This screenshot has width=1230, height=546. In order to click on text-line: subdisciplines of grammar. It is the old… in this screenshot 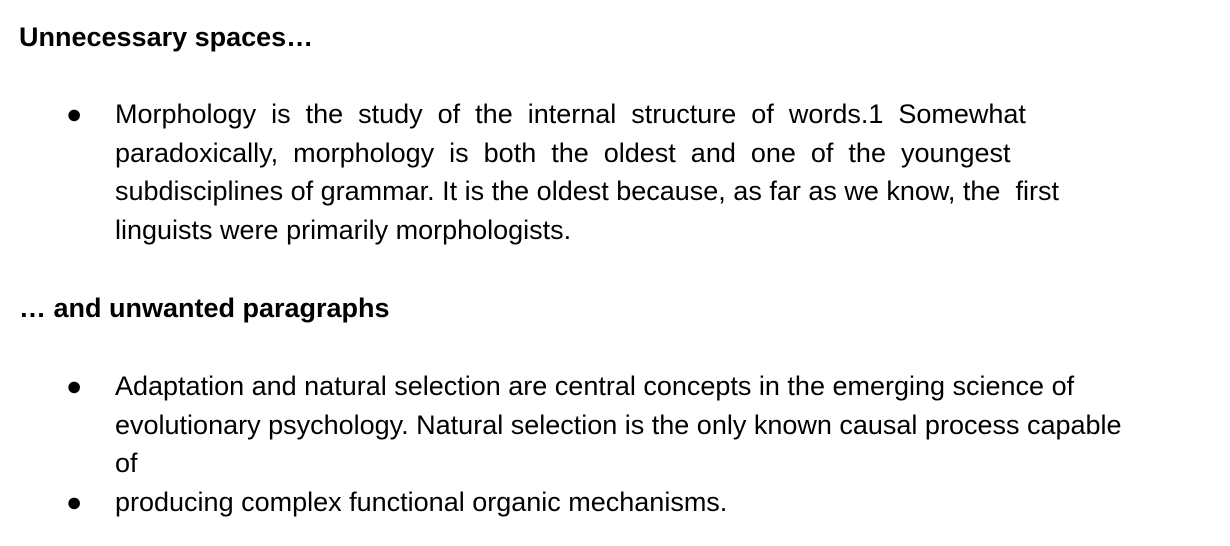, I will do `click(587, 191)`.